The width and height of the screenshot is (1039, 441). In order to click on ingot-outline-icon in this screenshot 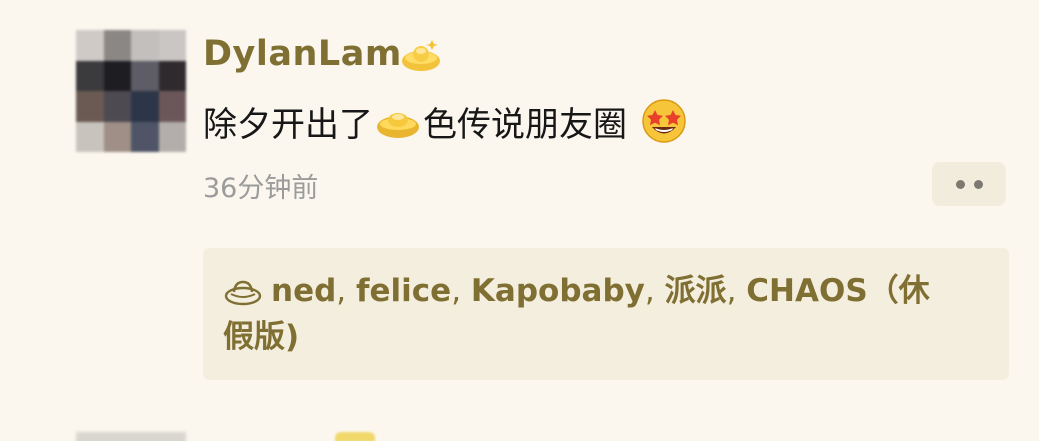, I will do `click(243, 293)`.